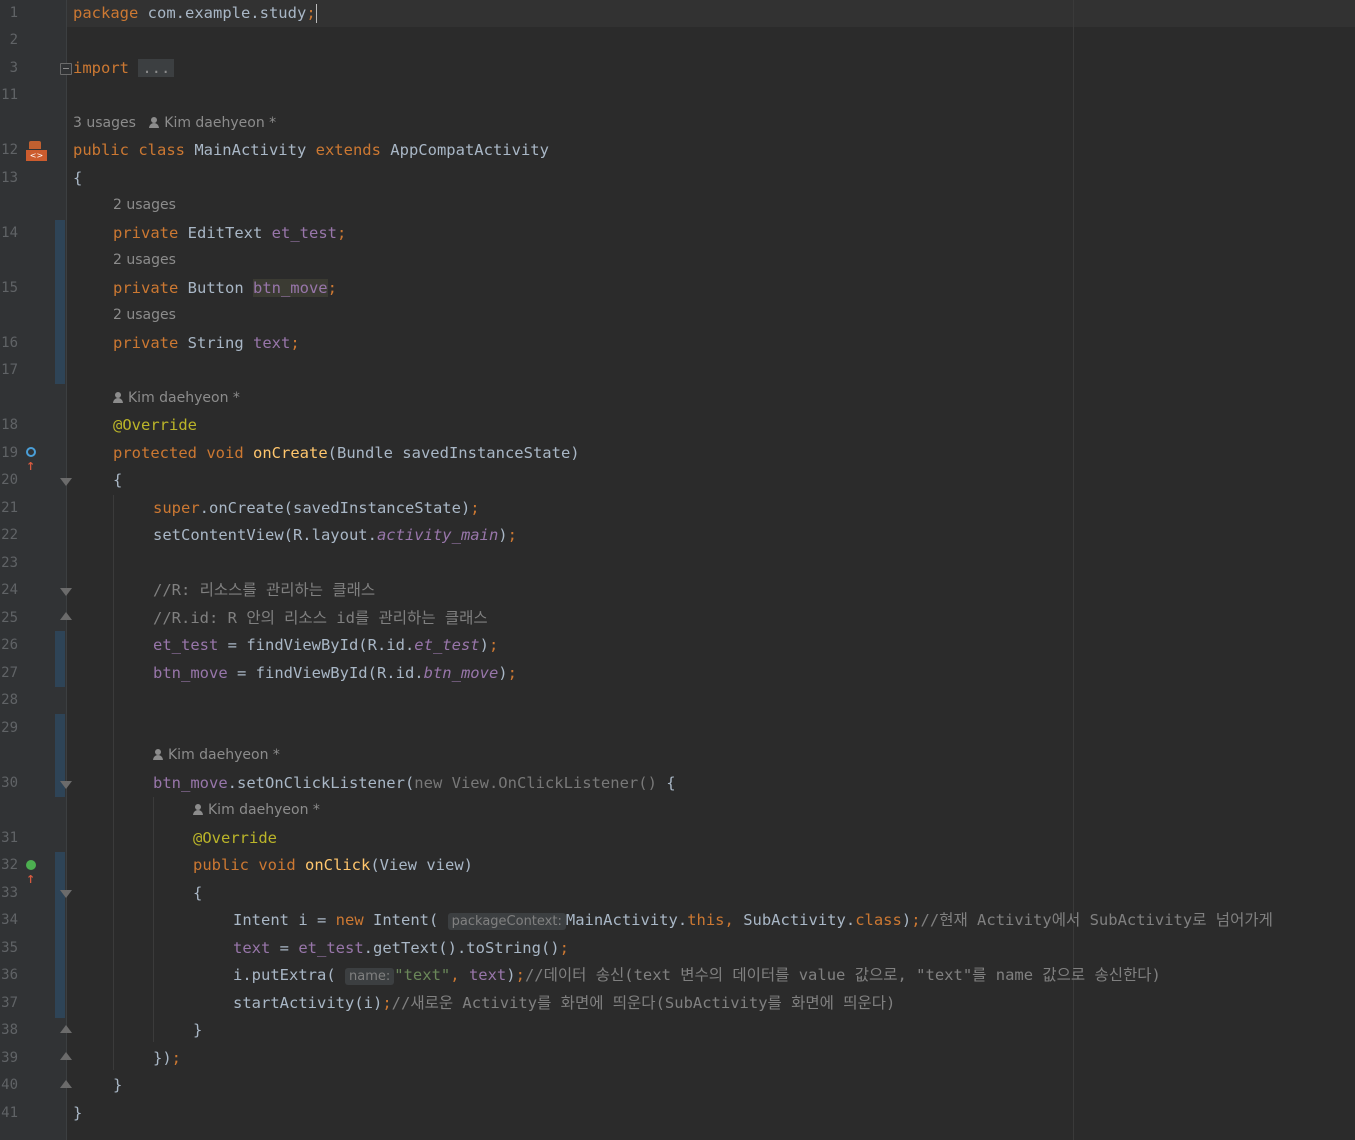 This screenshot has height=1140, width=1355. What do you see at coordinates (316, 13) in the screenshot?
I see `text-cursor` at bounding box center [316, 13].